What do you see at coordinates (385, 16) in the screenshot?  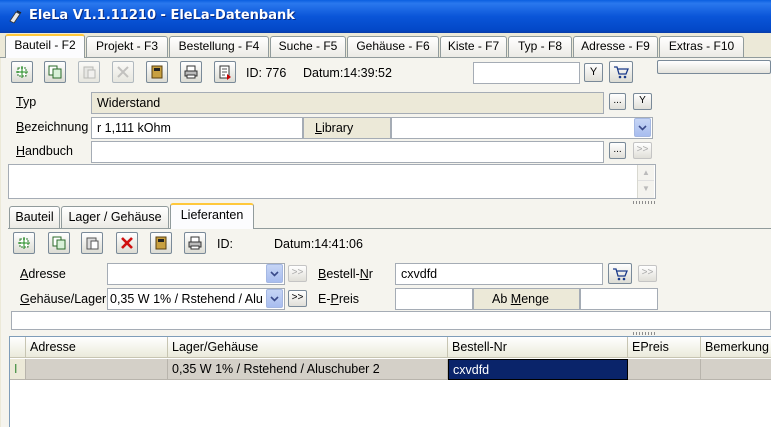 I see `title-bar: EleLa V1.1.11210 - EleLa-Datenbank` at bounding box center [385, 16].